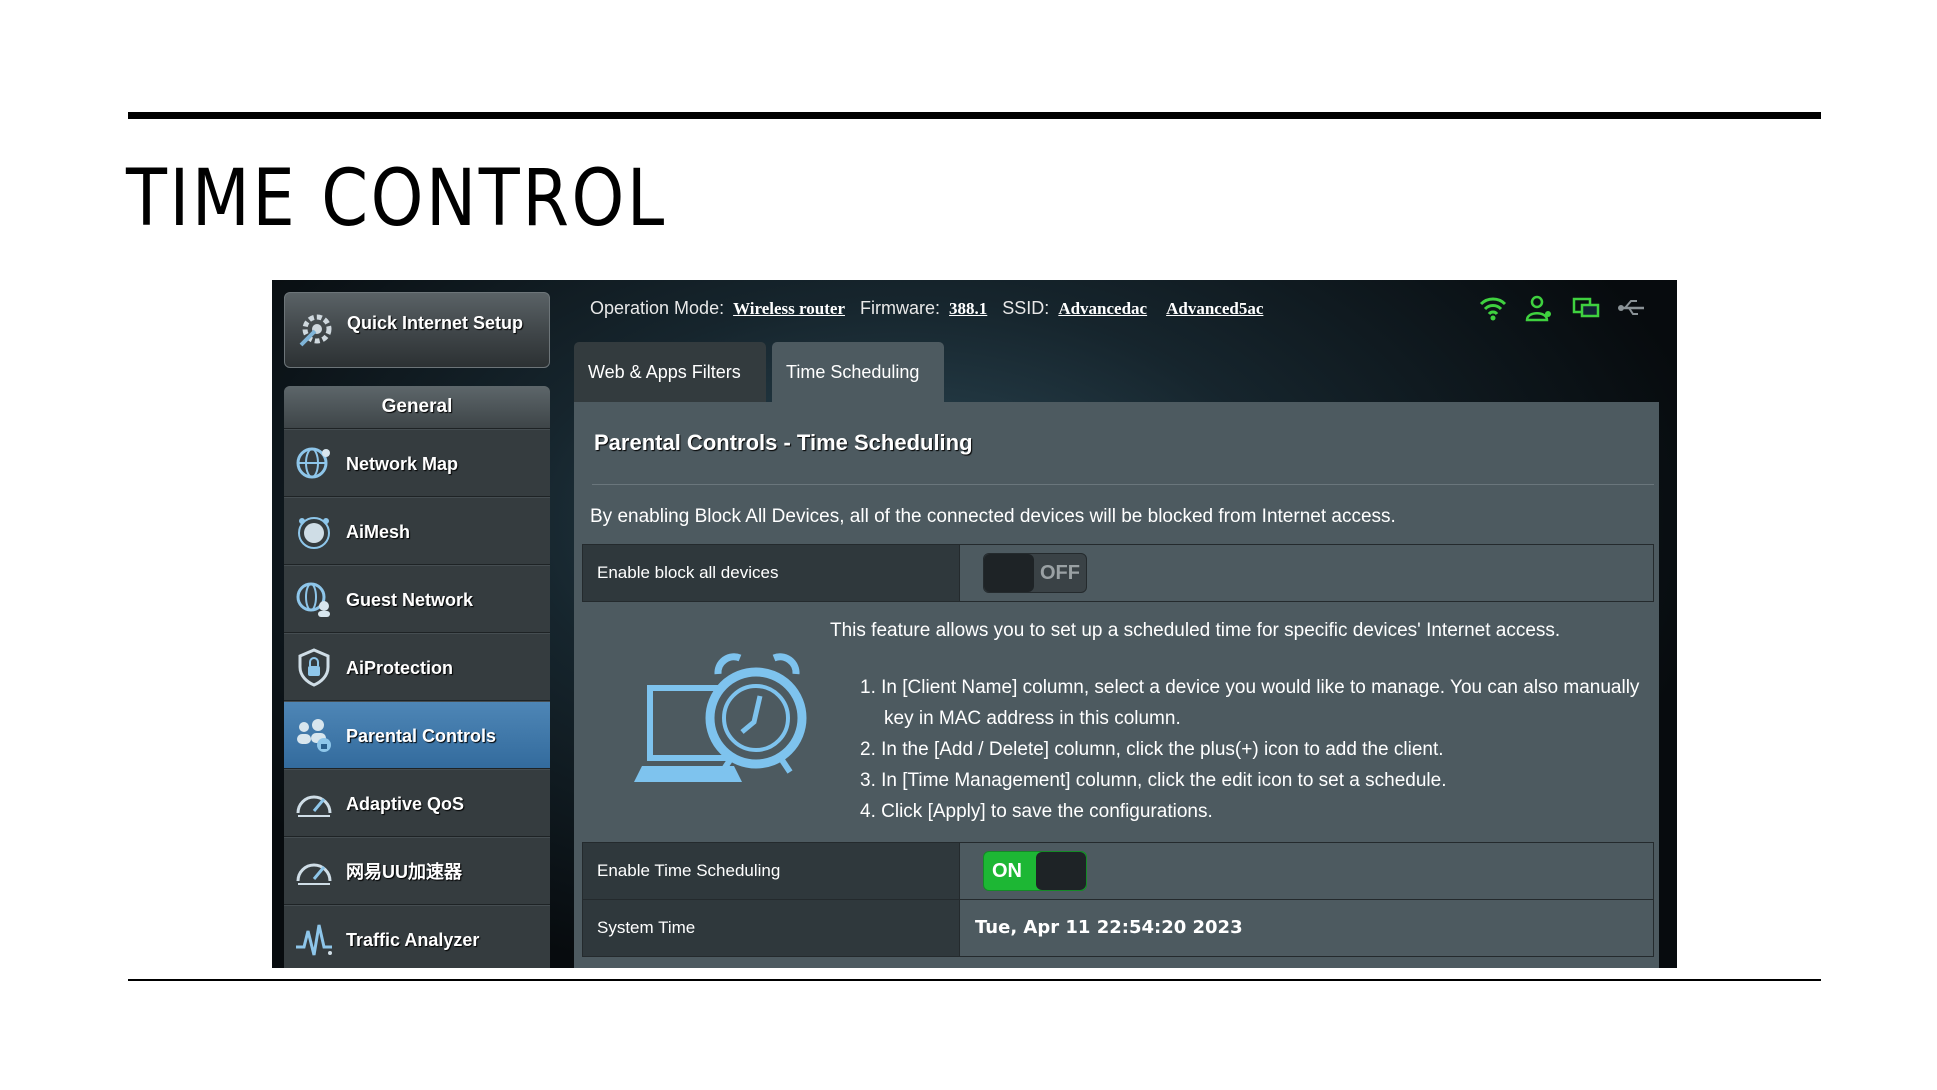  I want to click on globe-network-icon, so click(314, 463).